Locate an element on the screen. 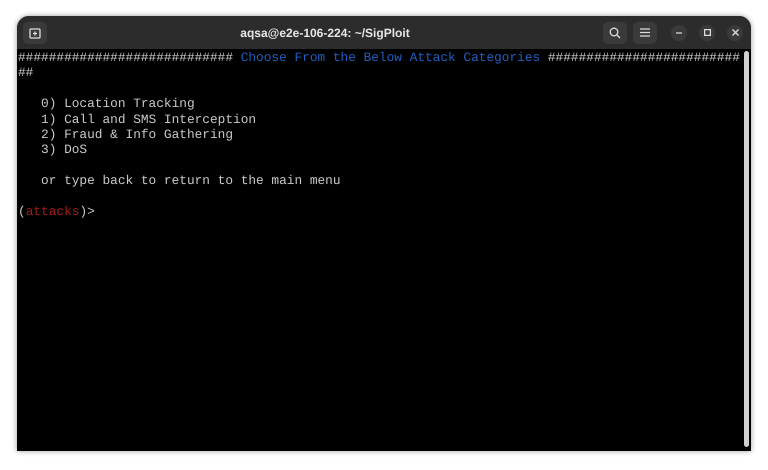 The height and width of the screenshot is (470, 768). window-title: aqsa@e2e-106-224: ~/SigPloit is located at coordinates (325, 33).